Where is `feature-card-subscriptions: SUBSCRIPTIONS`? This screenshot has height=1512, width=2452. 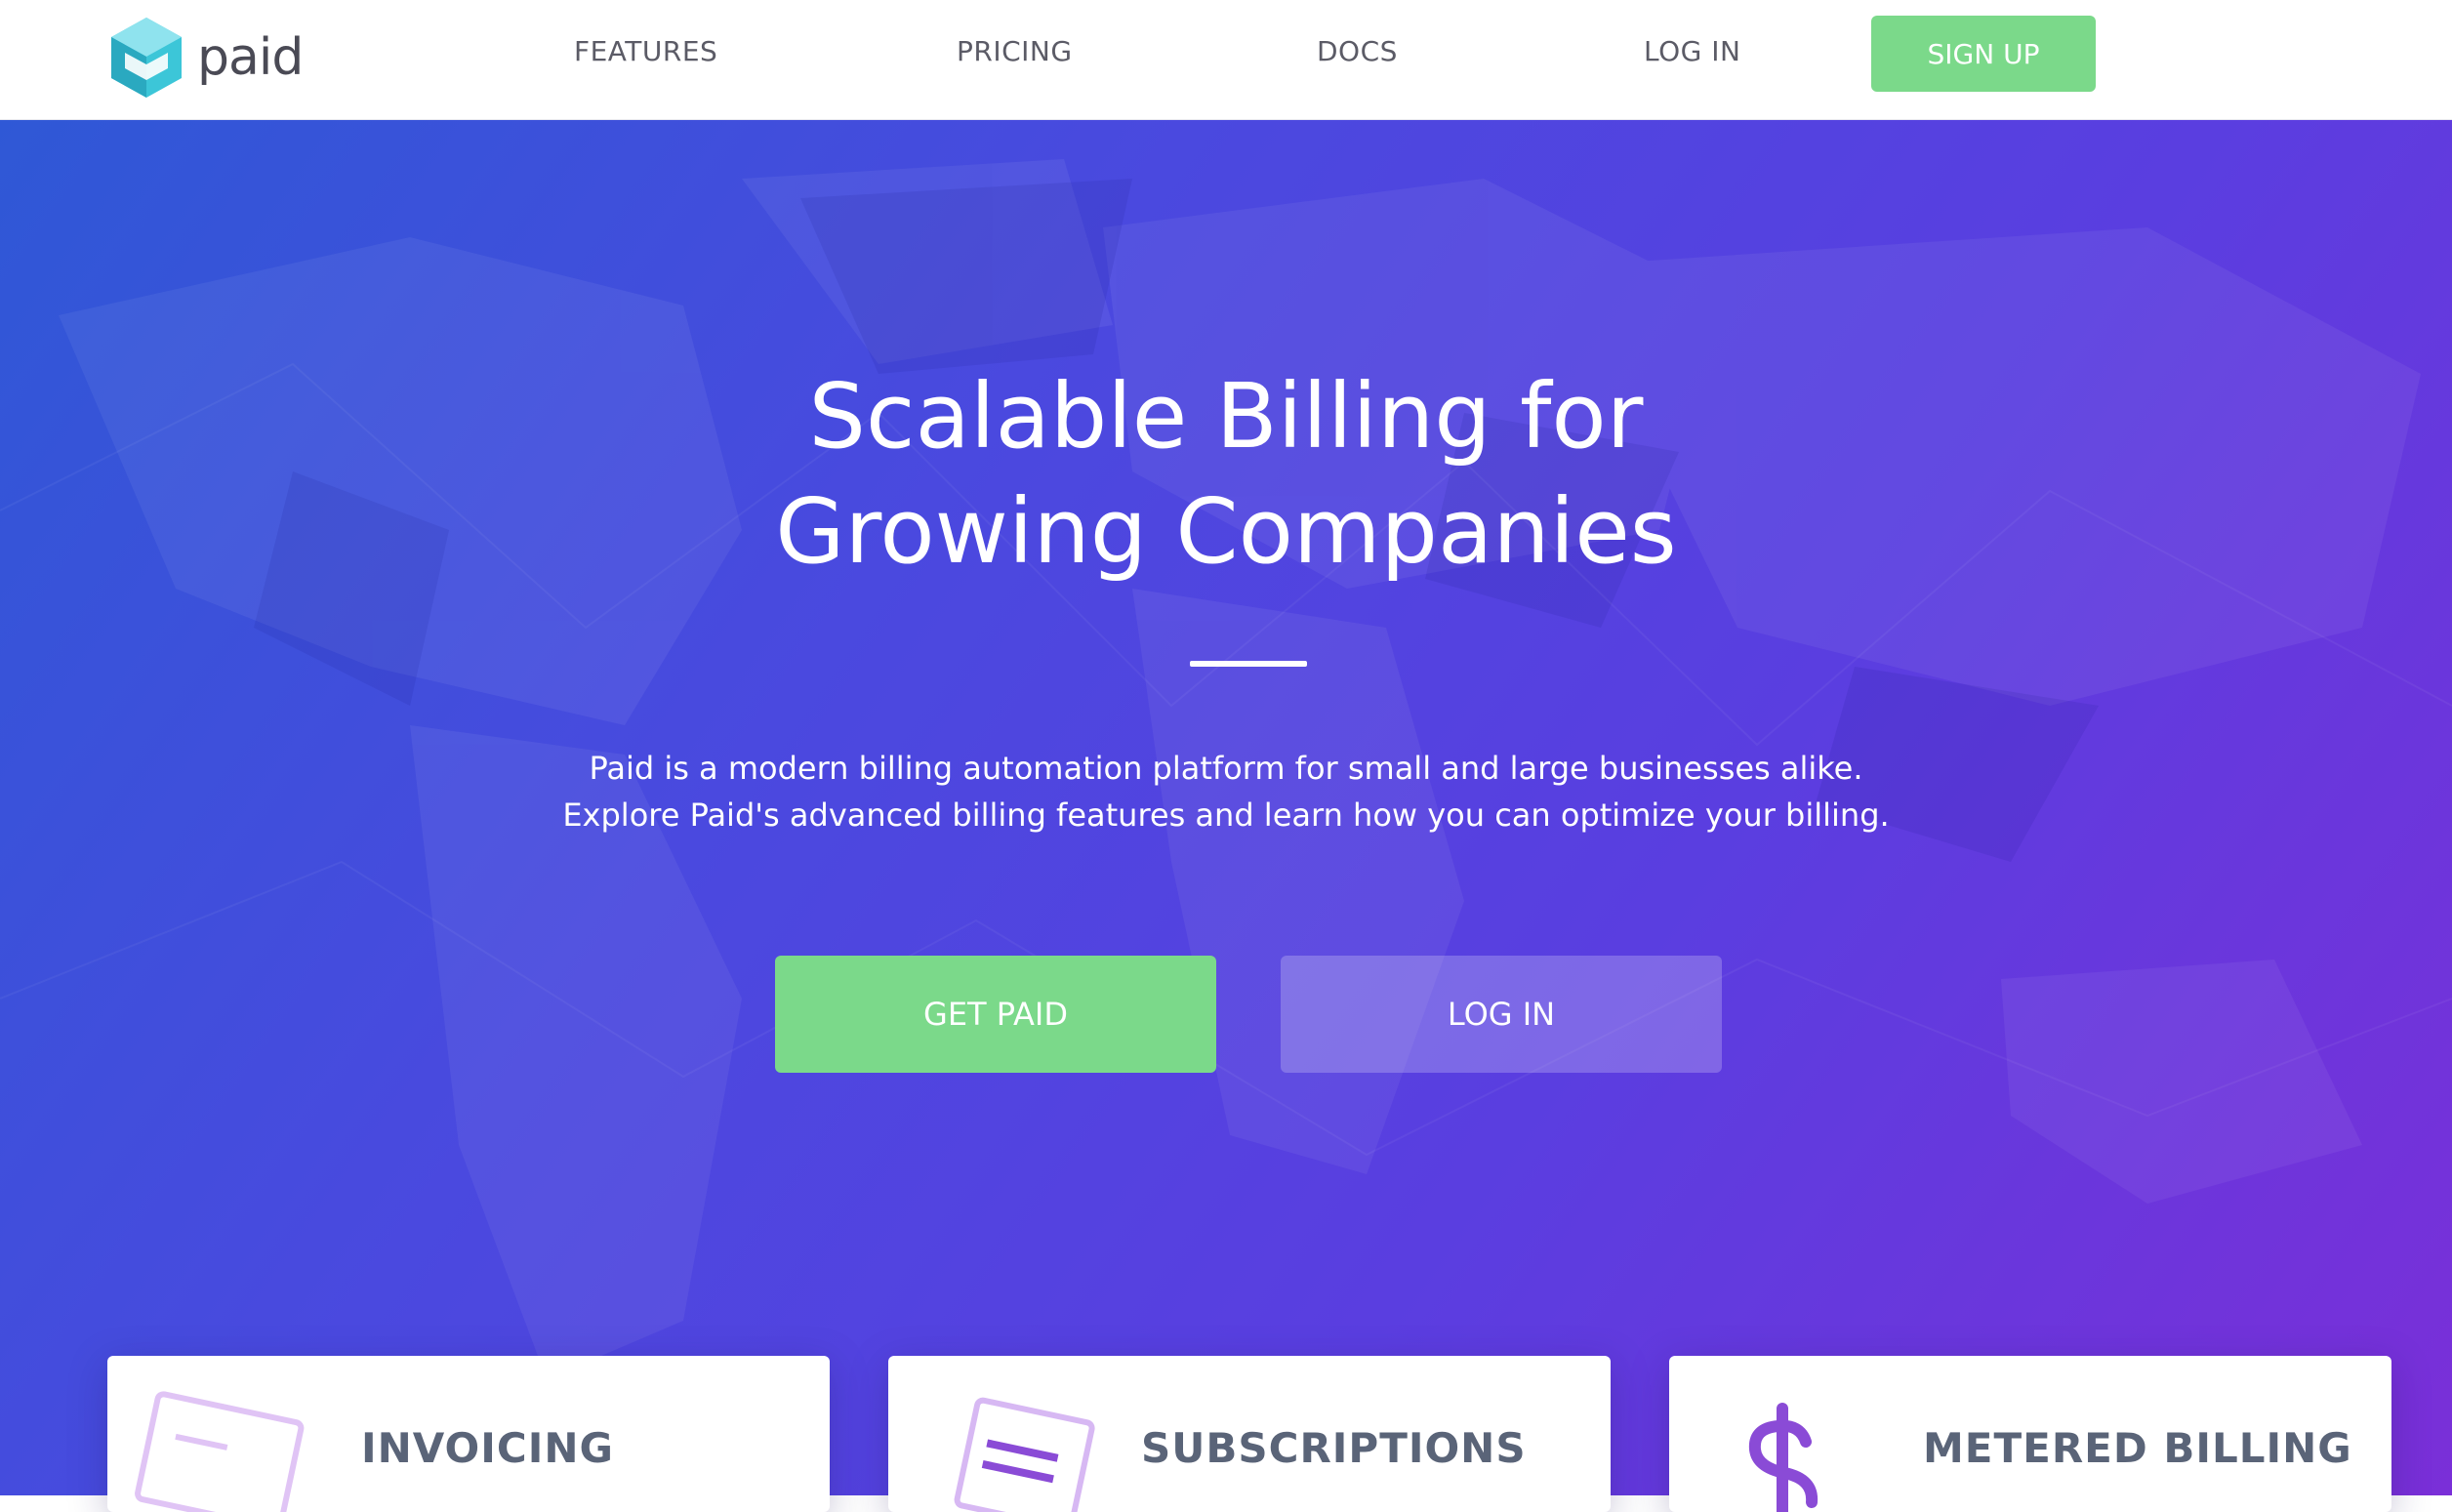 feature-card-subscriptions: SUBSCRIPTIONS is located at coordinates (1249, 1434).